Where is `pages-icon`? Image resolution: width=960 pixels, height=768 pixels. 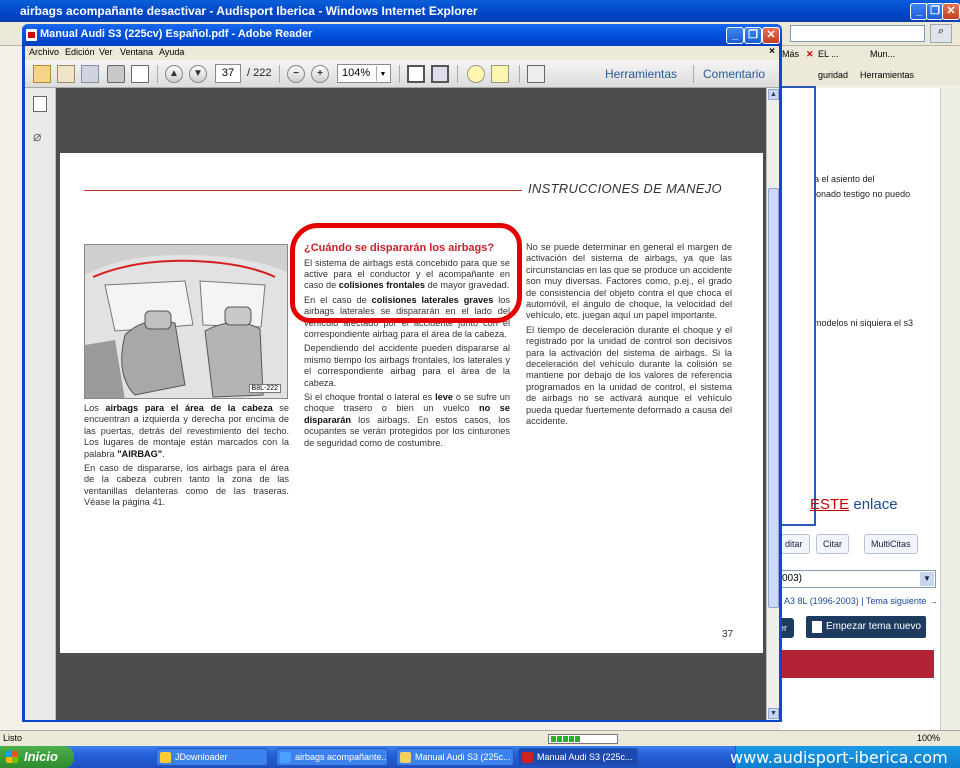
pages-icon is located at coordinates (40, 104).